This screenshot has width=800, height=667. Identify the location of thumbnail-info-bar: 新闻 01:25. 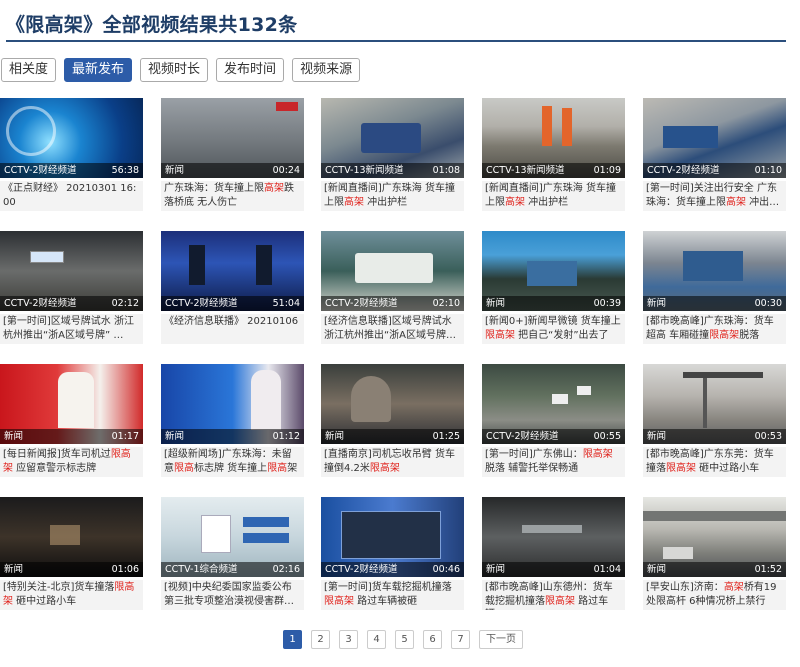
(392, 436).